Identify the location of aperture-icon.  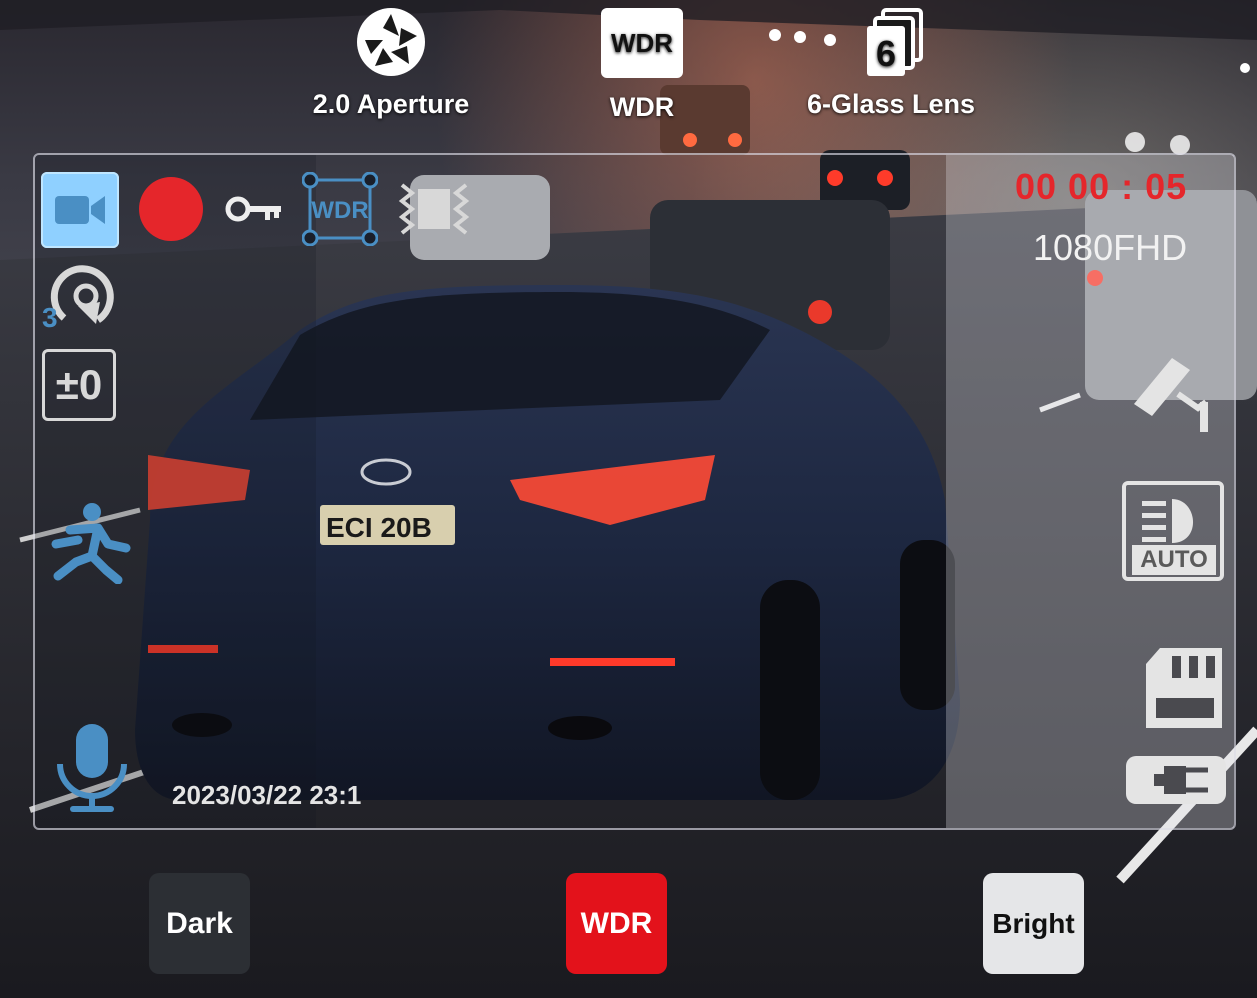
(391, 42).